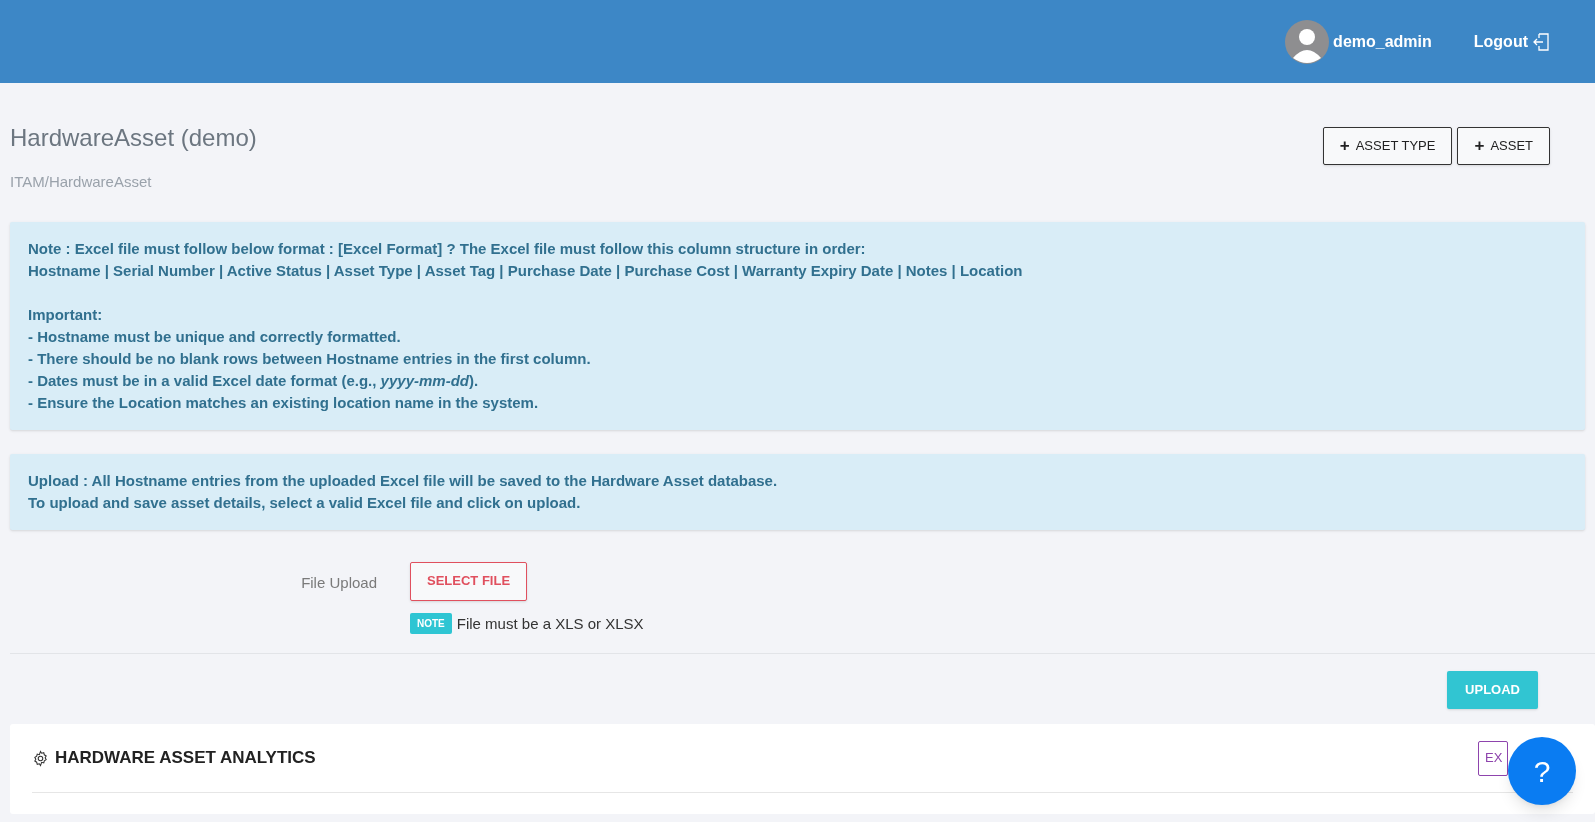 The width and height of the screenshot is (1595, 822). I want to click on export-button: EX, so click(1493, 758).